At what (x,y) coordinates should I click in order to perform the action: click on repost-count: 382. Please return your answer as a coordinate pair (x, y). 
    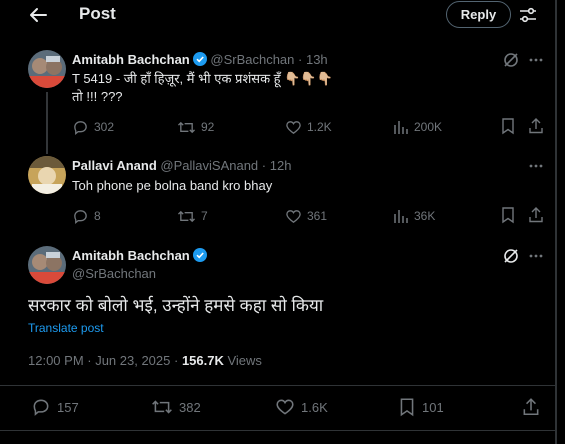
    Looking at the image, I should click on (190, 407).